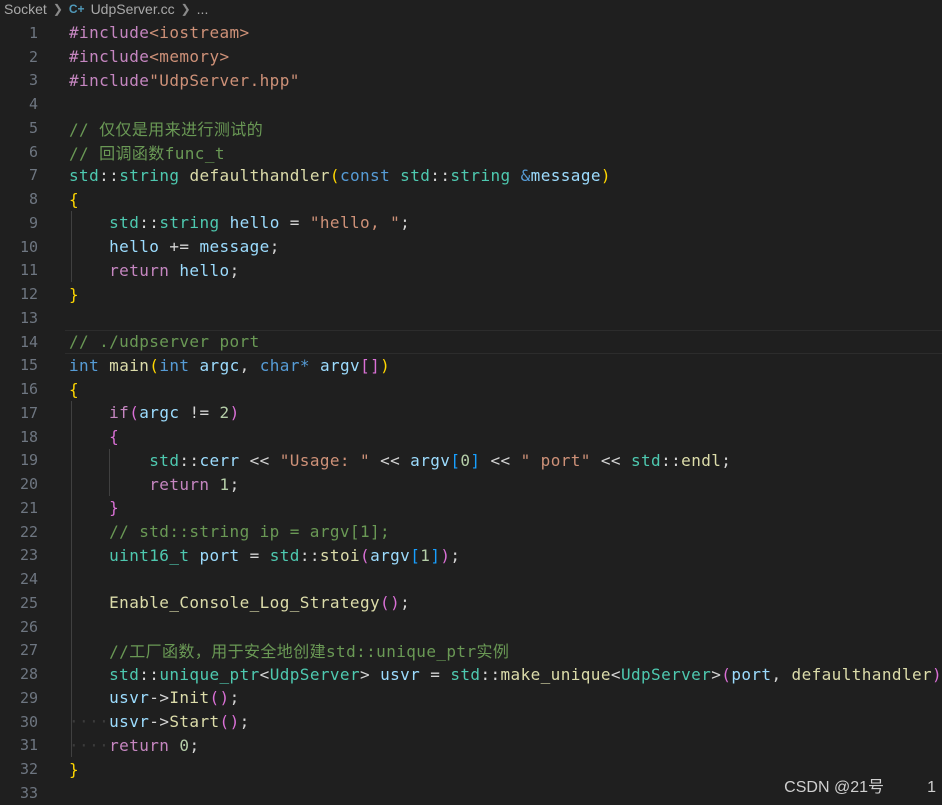 The image size is (942, 805). What do you see at coordinates (471, 389) in the screenshot?
I see `code-line: 16 {` at bounding box center [471, 389].